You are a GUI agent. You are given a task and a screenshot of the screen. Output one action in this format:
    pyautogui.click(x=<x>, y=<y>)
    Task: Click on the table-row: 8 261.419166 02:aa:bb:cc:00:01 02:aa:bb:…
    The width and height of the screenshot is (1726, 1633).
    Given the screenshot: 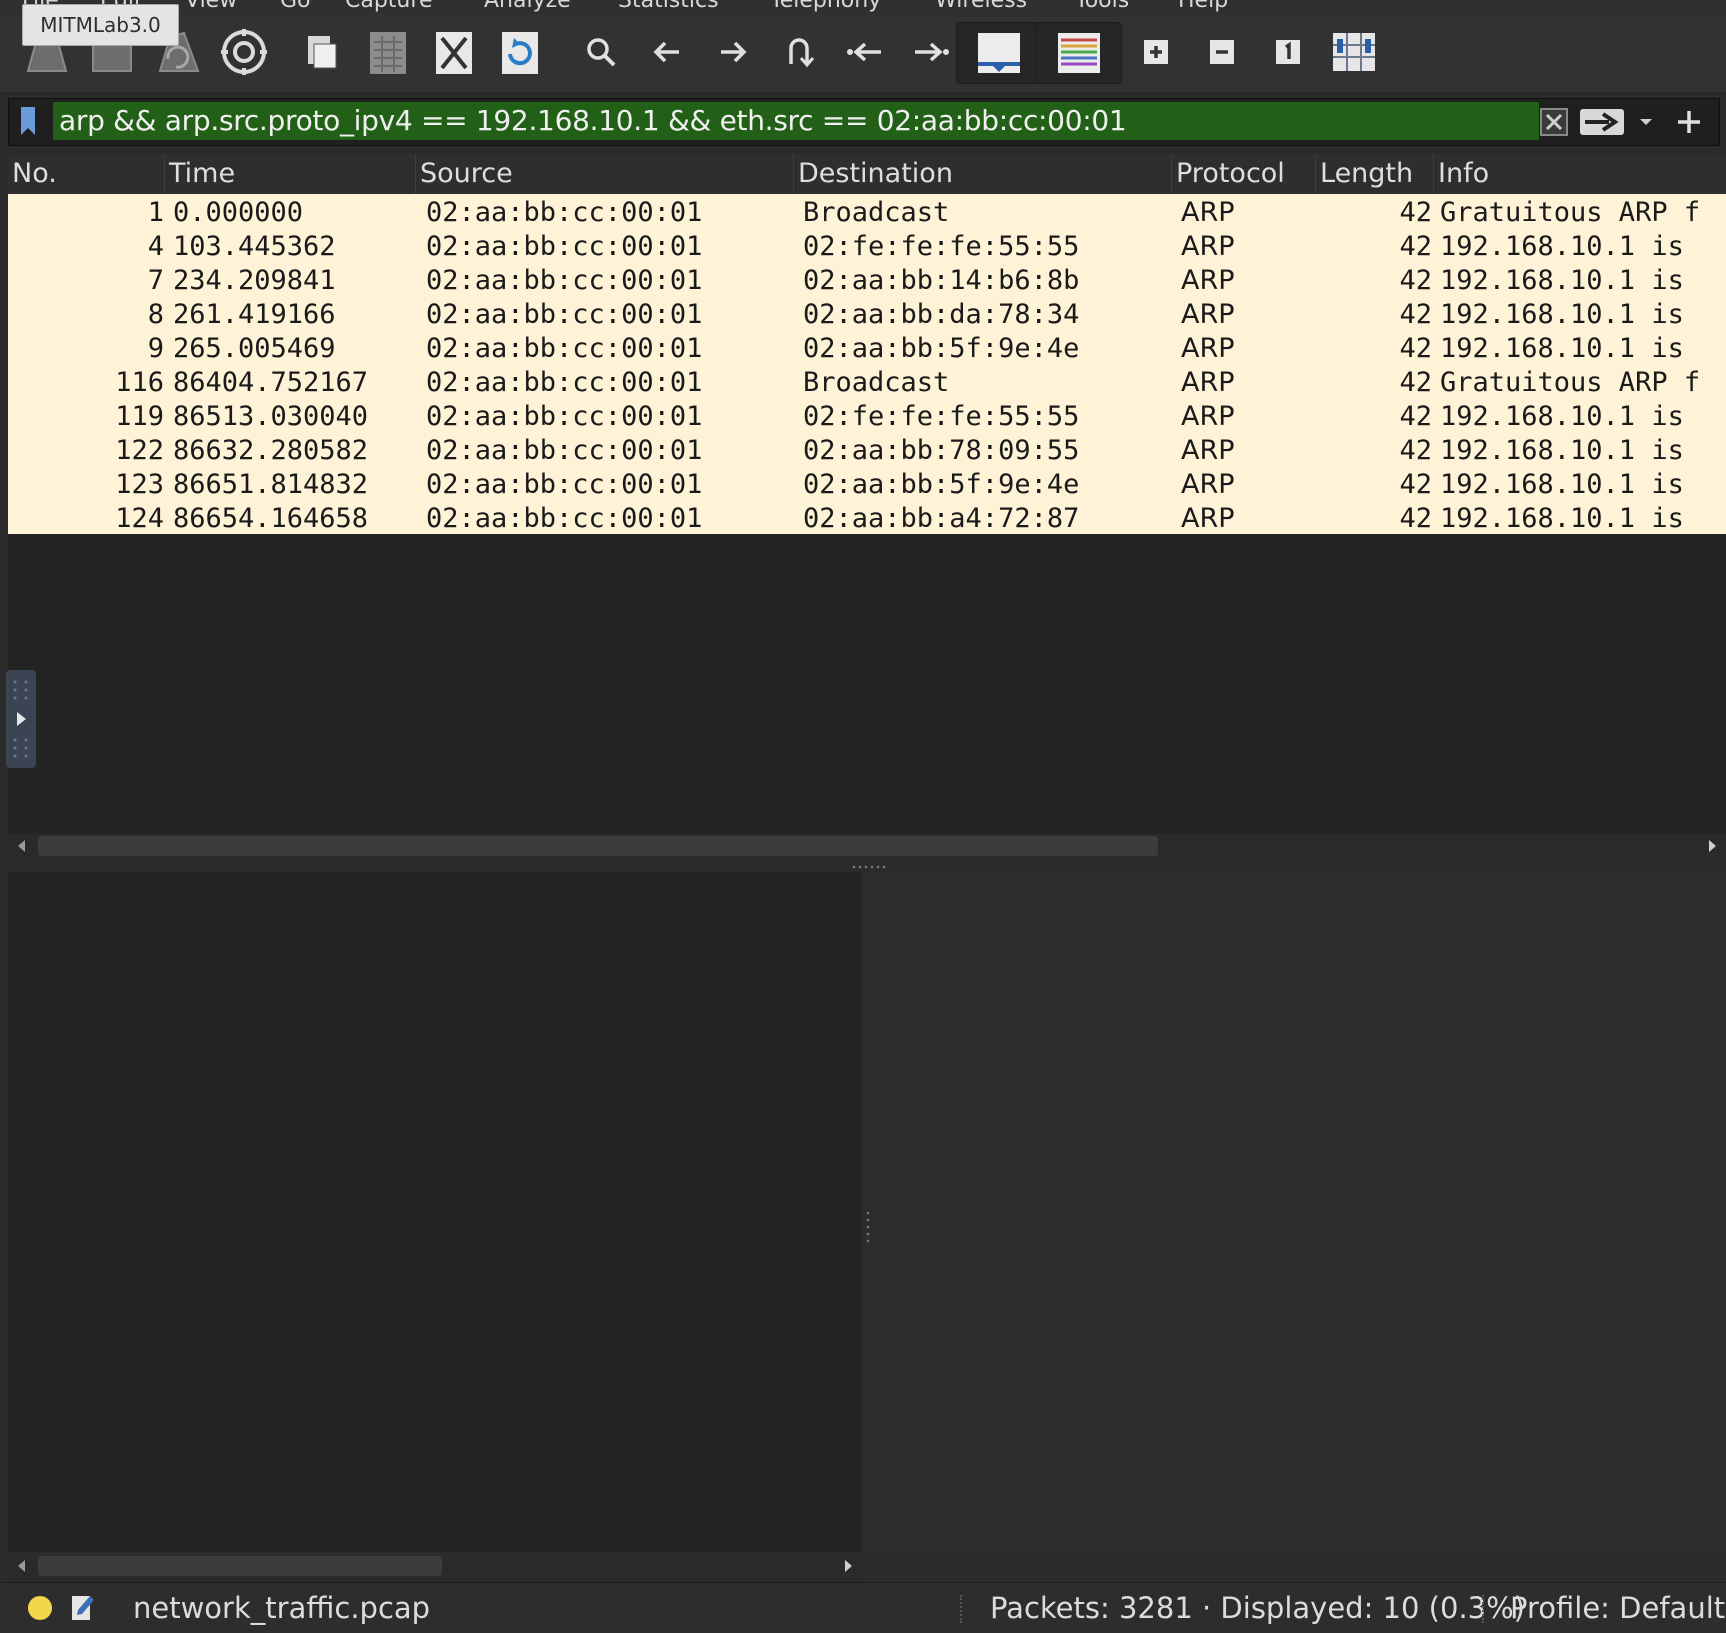 What is the action you would take?
    pyautogui.click(x=867, y=315)
    